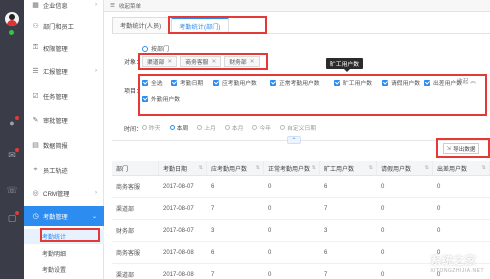  I want to click on sidebar-sub-attendance-settings: 考勤设置, so click(64, 269).